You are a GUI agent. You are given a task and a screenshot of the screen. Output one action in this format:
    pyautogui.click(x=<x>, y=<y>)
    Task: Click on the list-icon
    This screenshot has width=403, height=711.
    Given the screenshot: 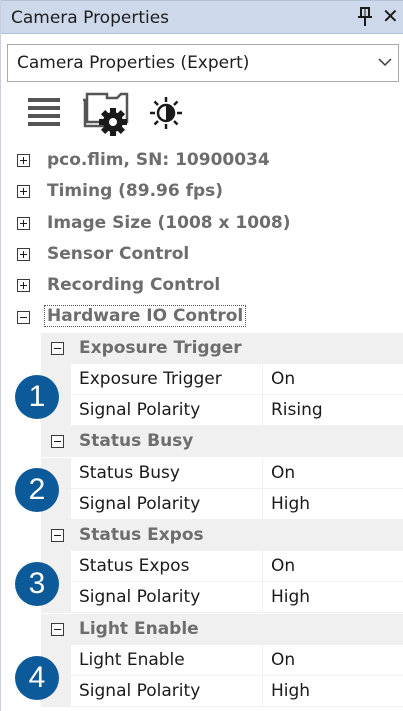 What is the action you would take?
    pyautogui.click(x=44, y=113)
    